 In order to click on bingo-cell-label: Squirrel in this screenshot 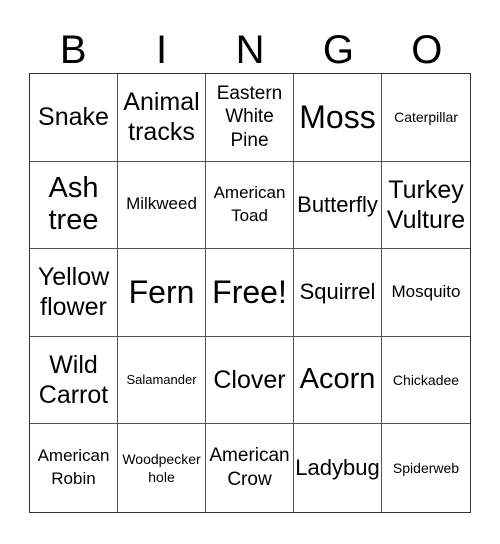, I will do `click(337, 292)`.